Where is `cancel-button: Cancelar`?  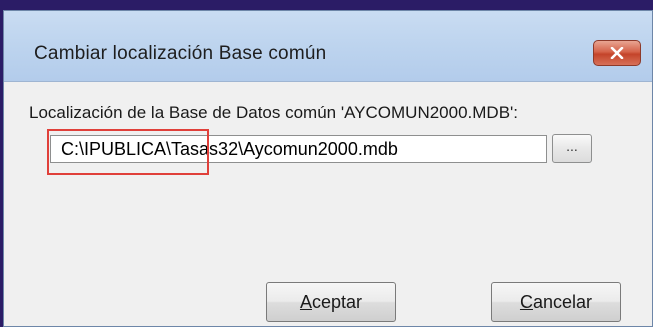 cancel-button: Cancelar is located at coordinates (556, 302).